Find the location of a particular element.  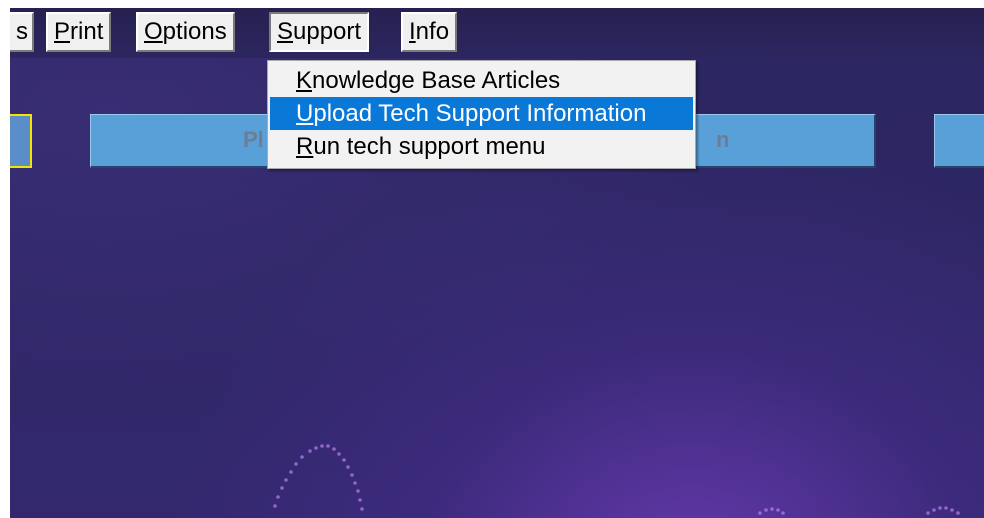

menu-item-knowledge-base: Knowledge Base Articles is located at coordinates (481, 80).